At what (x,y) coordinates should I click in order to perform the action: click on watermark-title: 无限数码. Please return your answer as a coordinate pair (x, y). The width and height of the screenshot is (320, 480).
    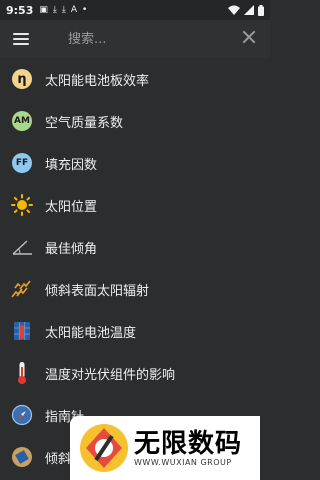
    Looking at the image, I should click on (188, 443).